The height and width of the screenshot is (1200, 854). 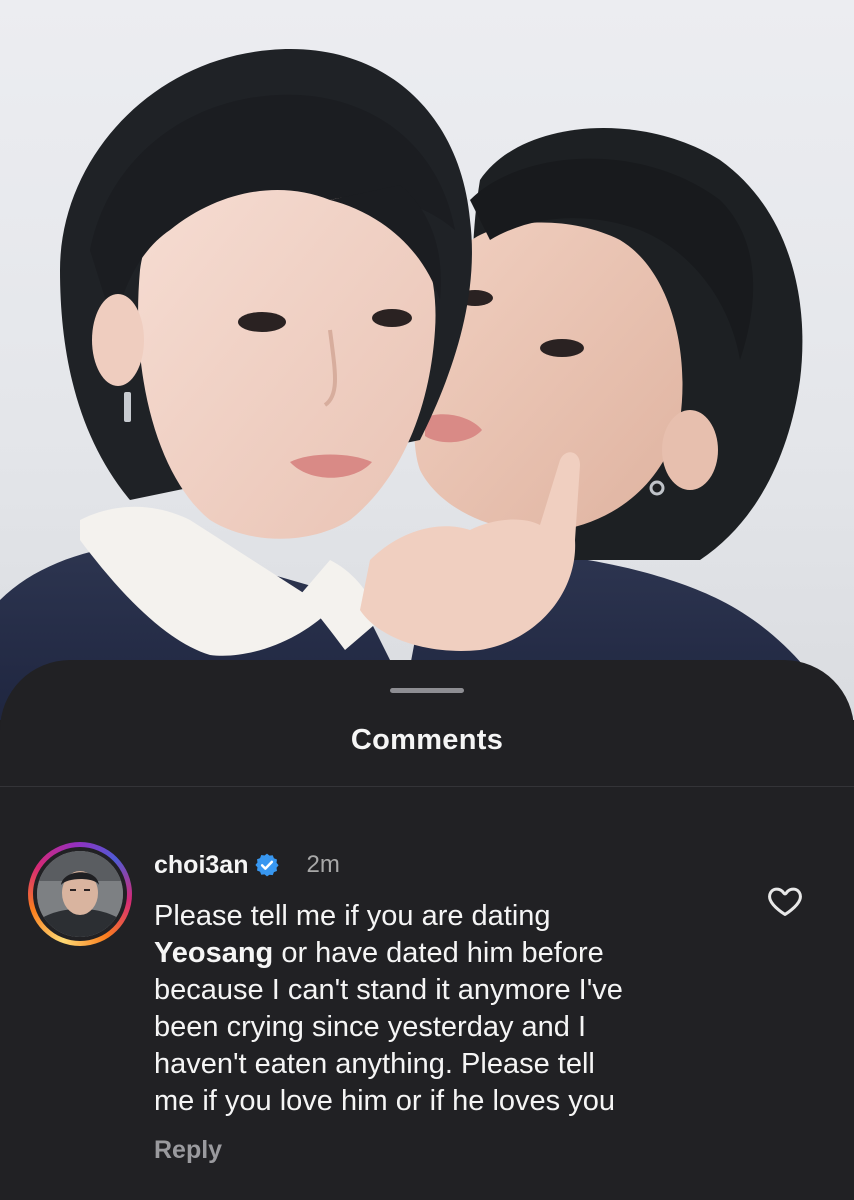 I want to click on comment-timestamp: 2m, so click(x=323, y=864).